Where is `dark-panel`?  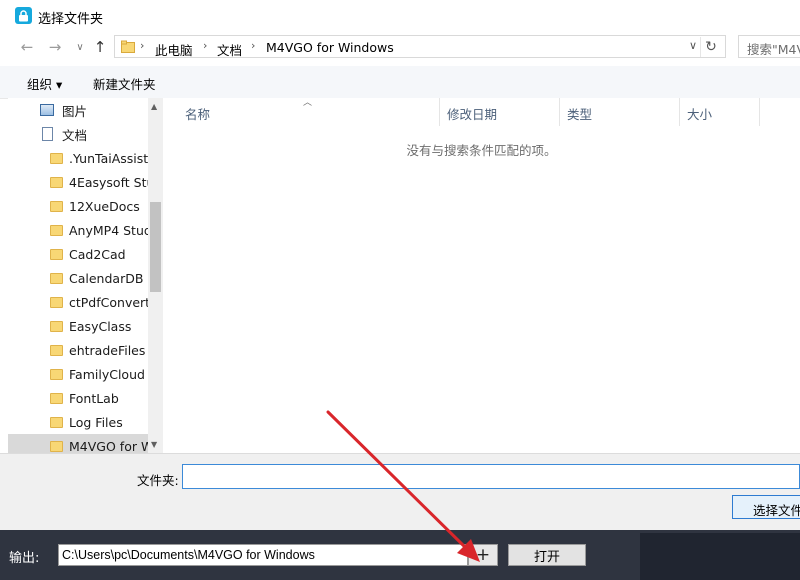 dark-panel is located at coordinates (720, 556).